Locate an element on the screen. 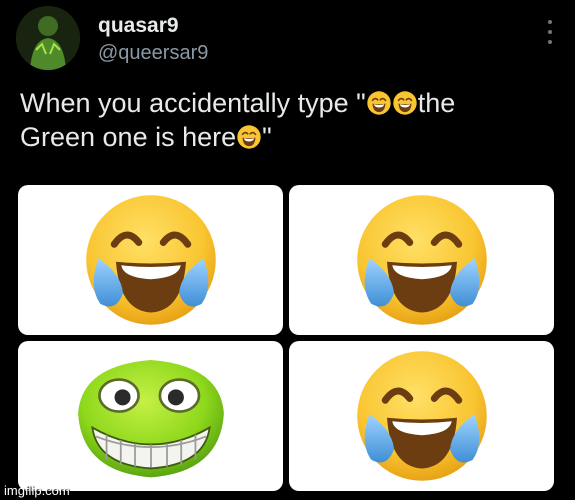 The width and height of the screenshot is (575, 500). display-name: quasar9 is located at coordinates (138, 26).